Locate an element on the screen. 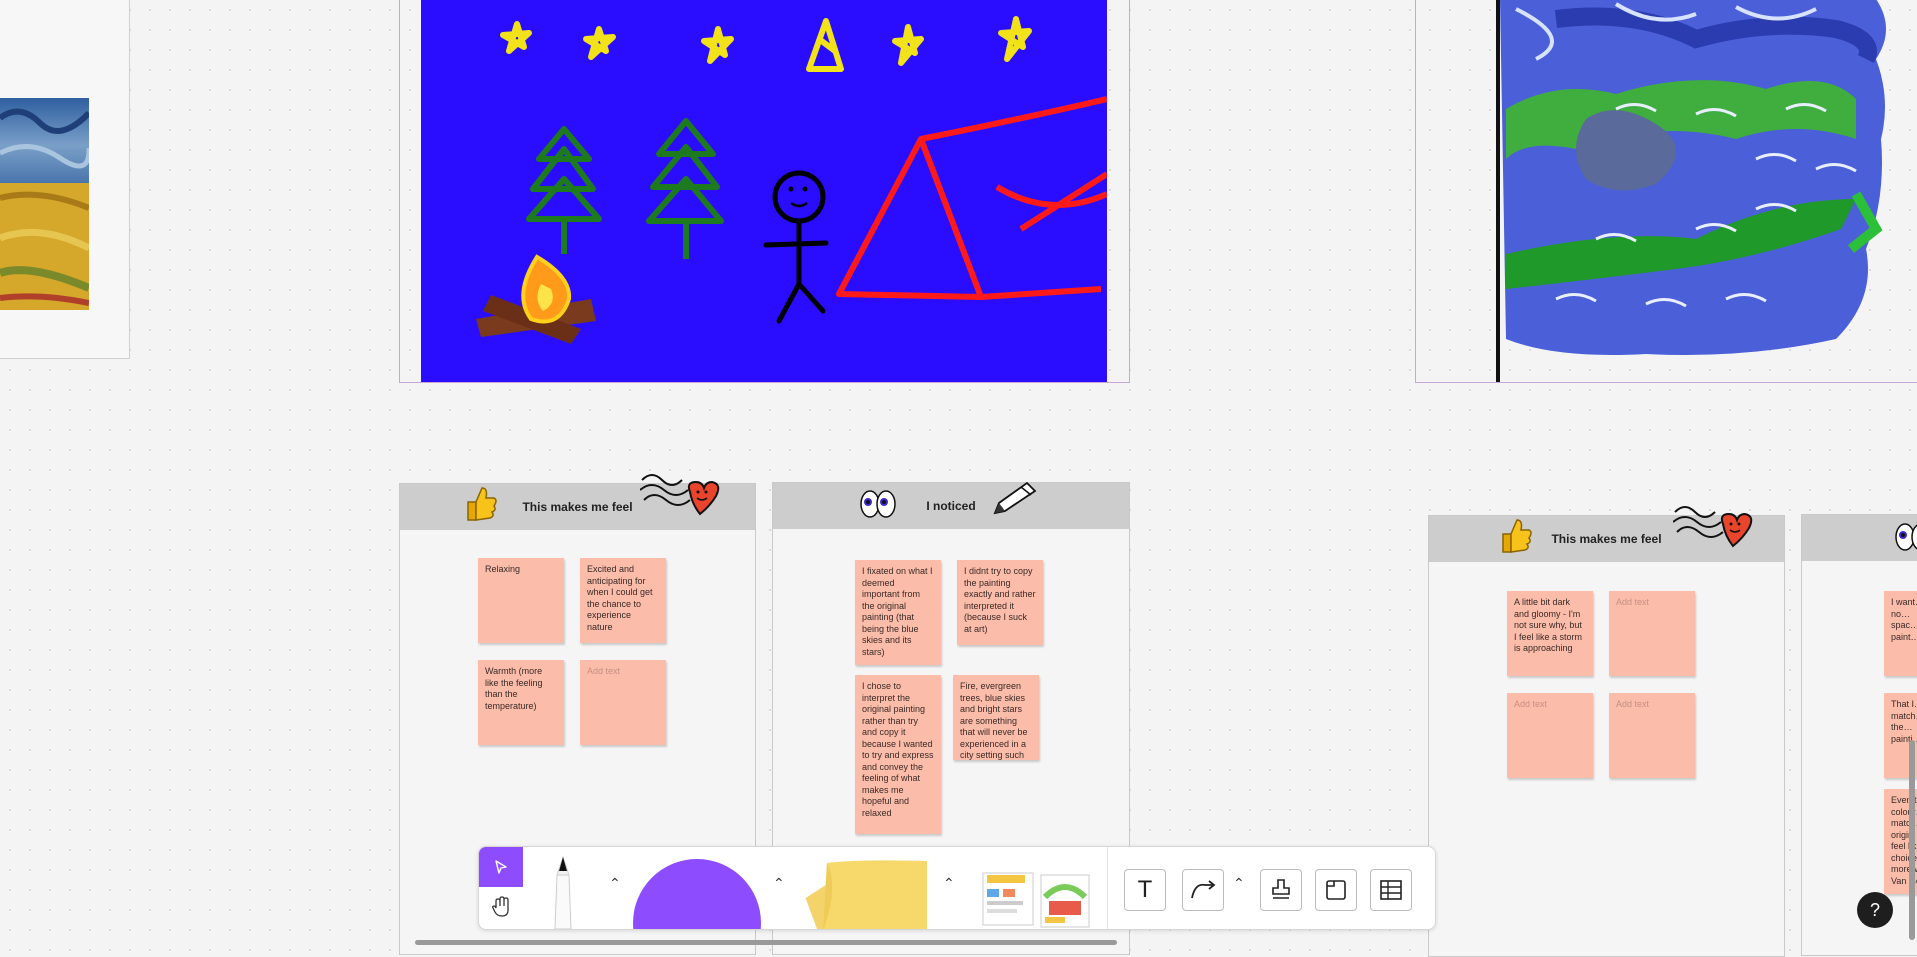  pencil-icon is located at coordinates (1015, 498).